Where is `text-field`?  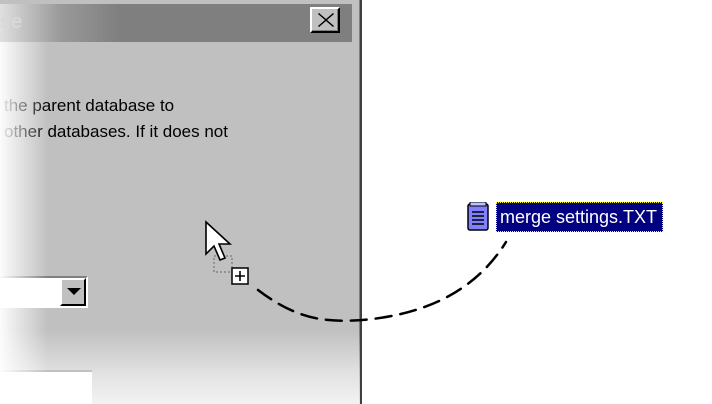
text-field is located at coordinates (46, 387).